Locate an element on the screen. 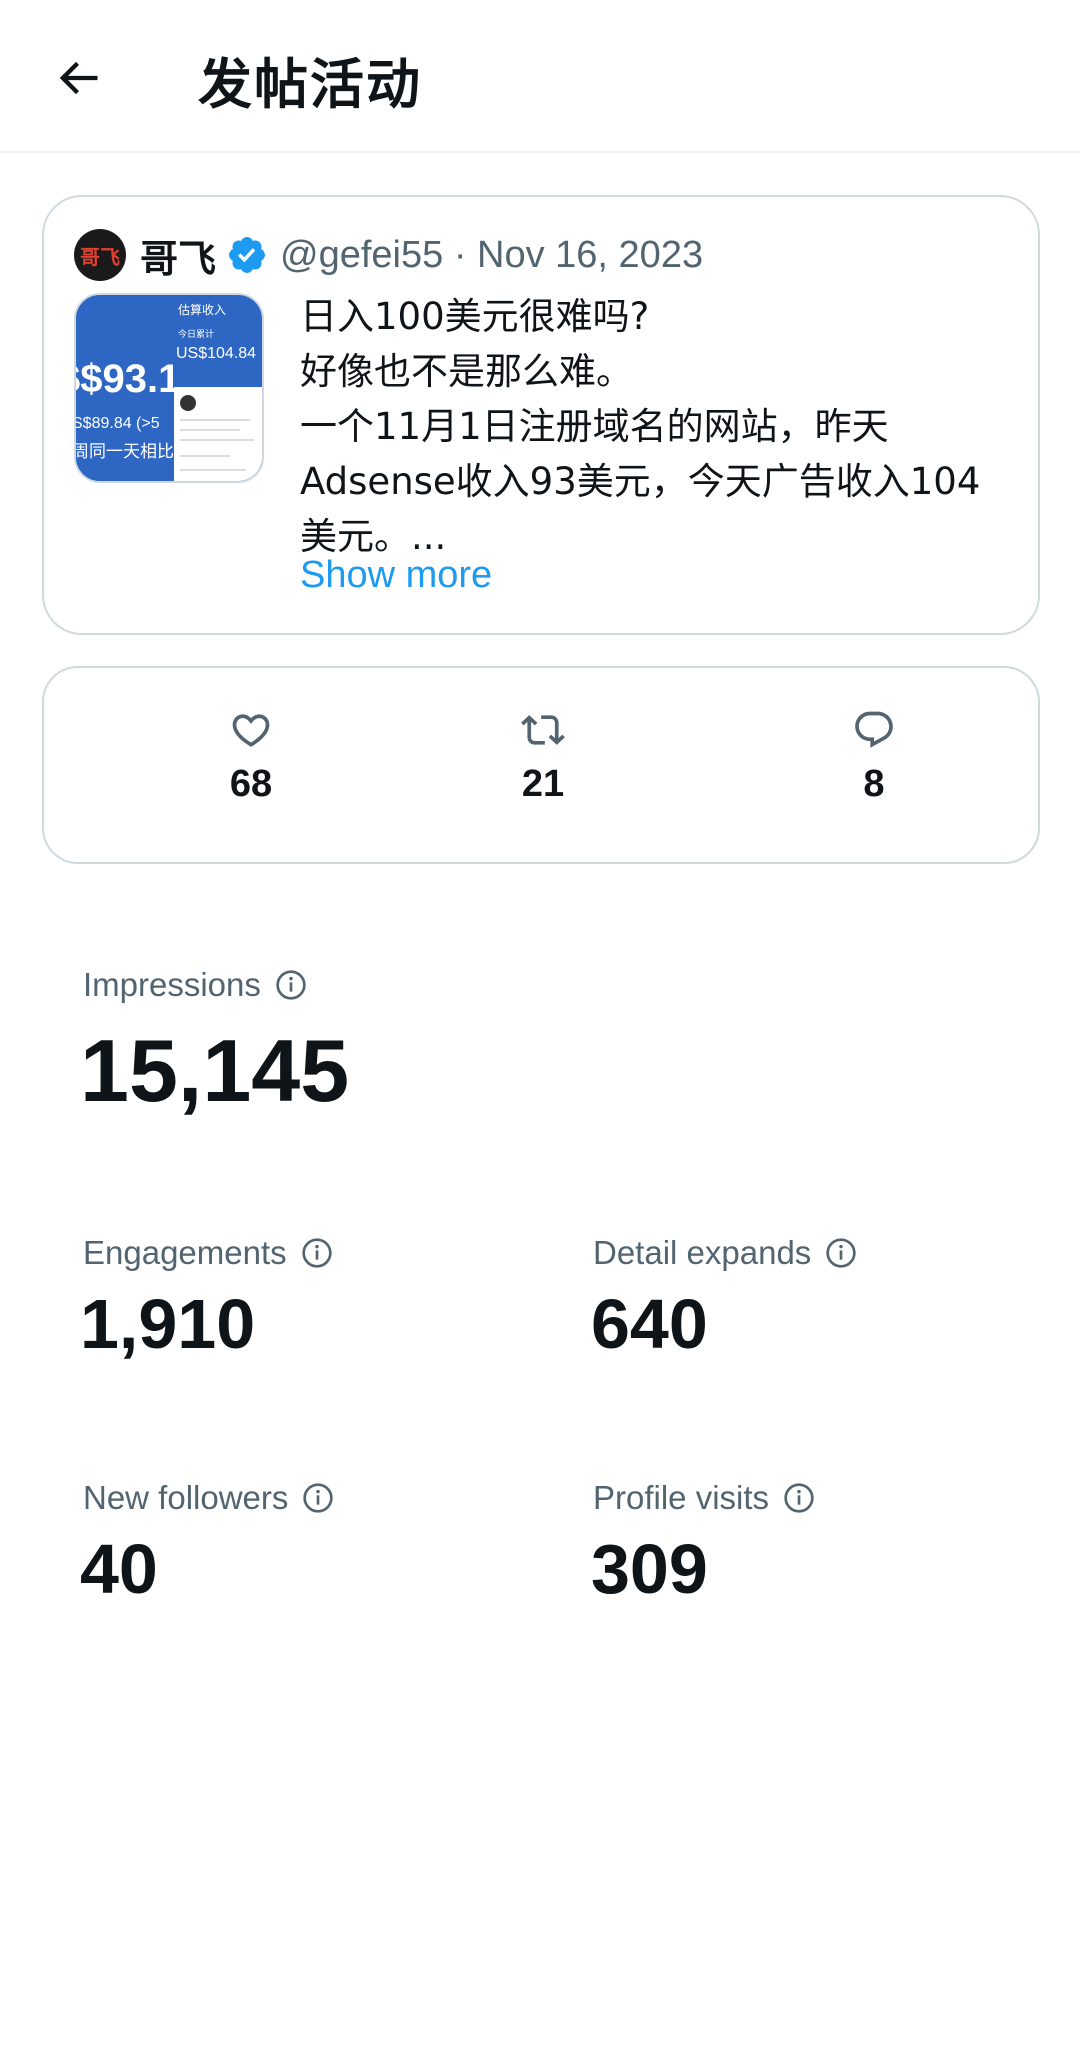  reposts-stat: 21 is located at coordinates (543, 768).